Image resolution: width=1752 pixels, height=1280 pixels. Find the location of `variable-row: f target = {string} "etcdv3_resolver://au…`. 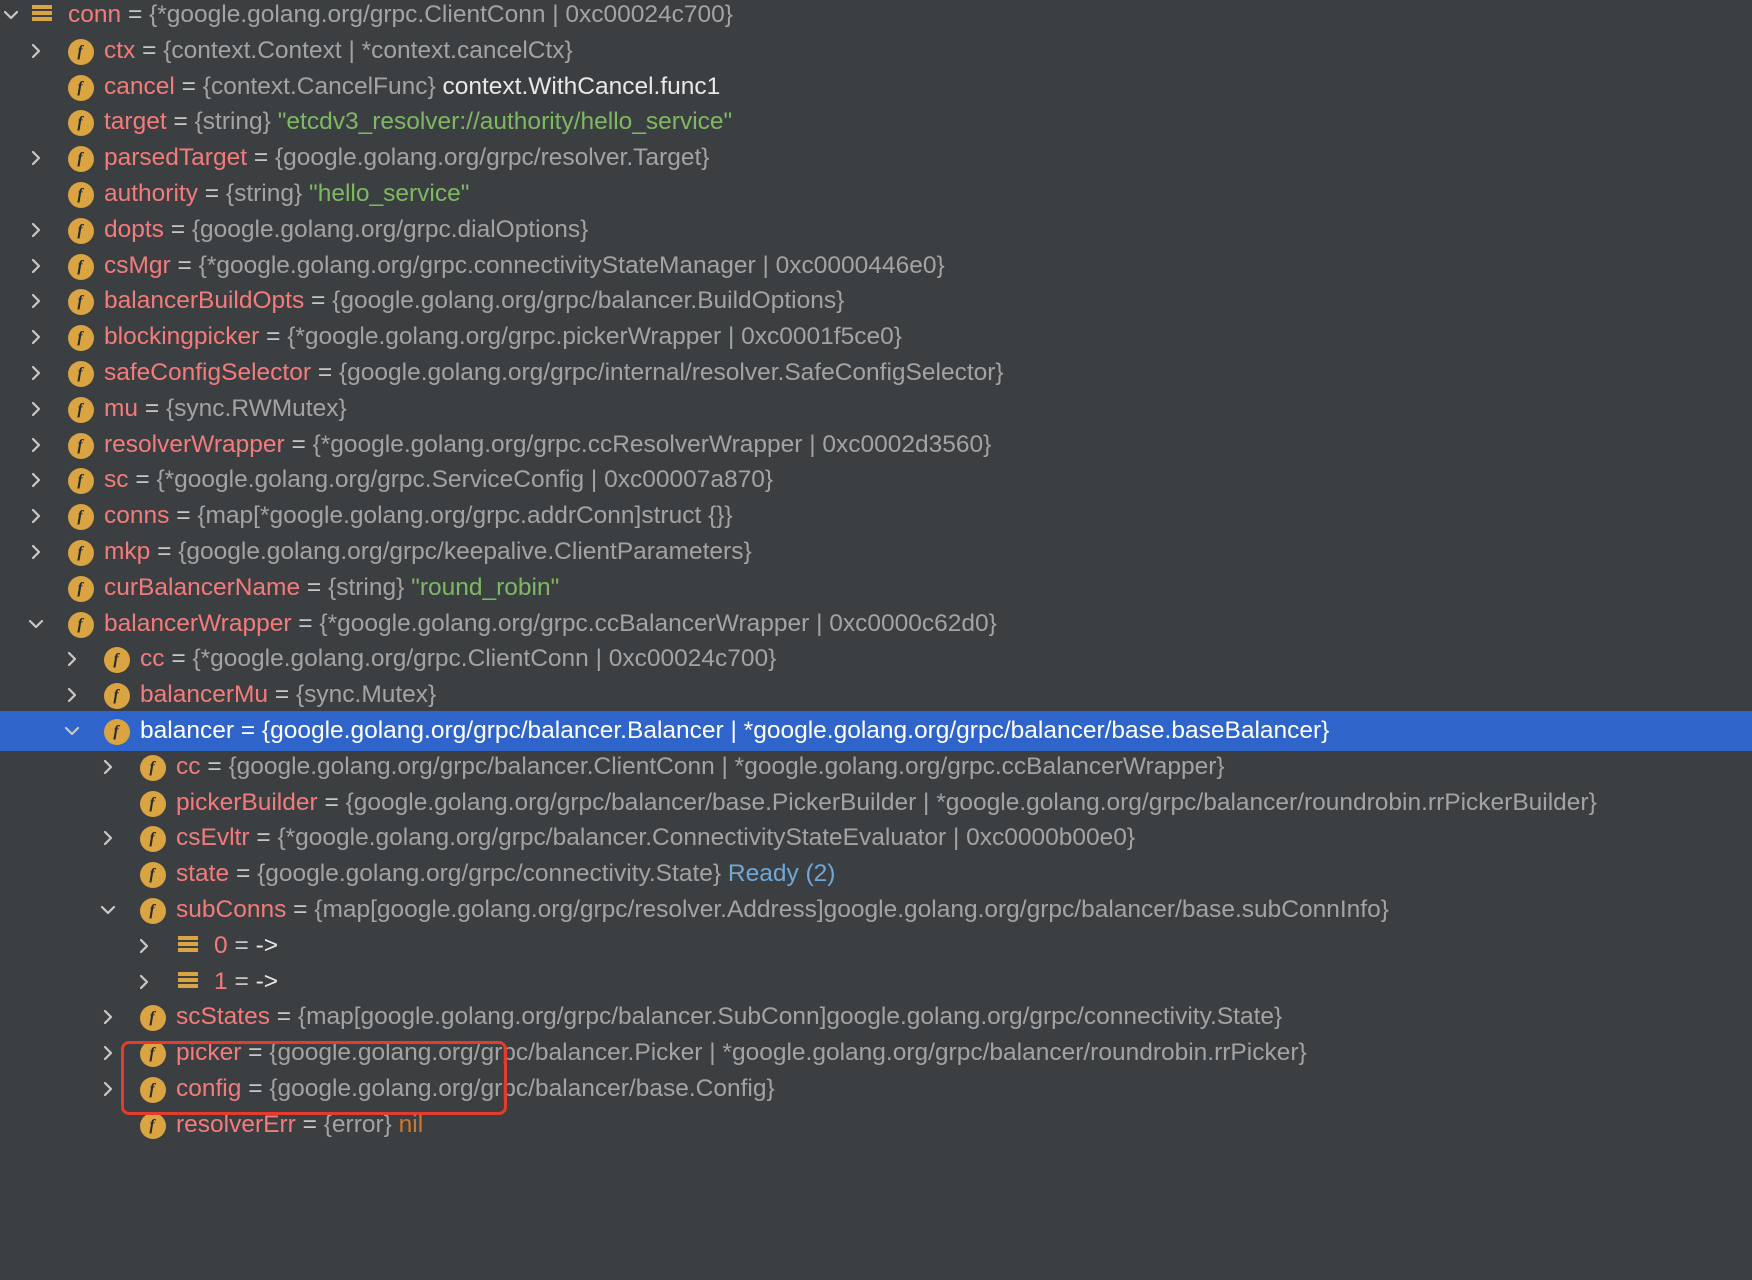

variable-row: f target = {string} "etcdv3_resolver://au… is located at coordinates (876, 122).